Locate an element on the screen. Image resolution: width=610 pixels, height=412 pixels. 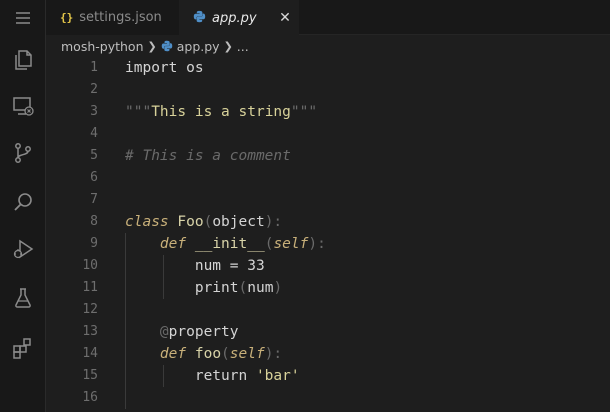
code-line: 8 class Foo(object): is located at coordinates (328, 222).